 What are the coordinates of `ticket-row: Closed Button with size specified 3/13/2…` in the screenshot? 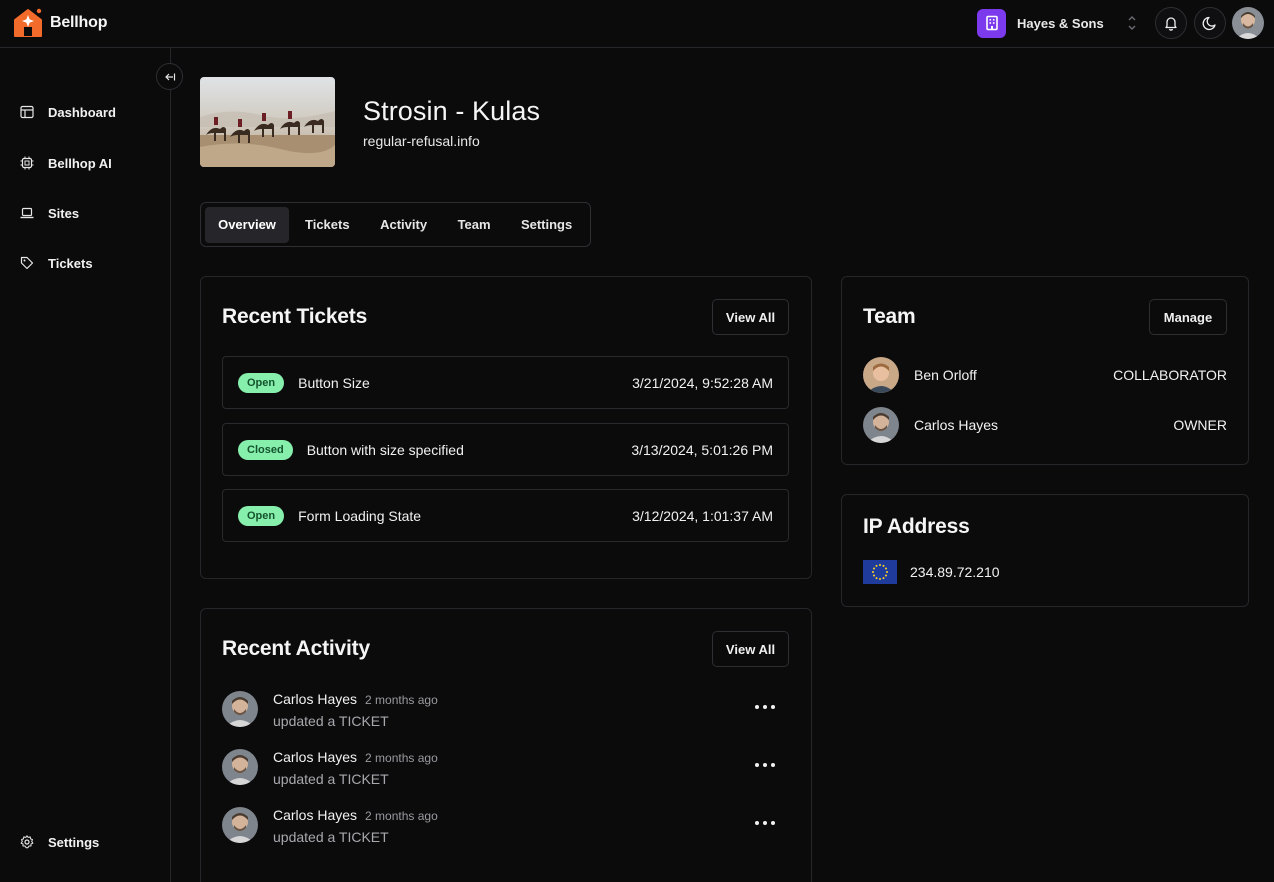 It's located at (505, 449).